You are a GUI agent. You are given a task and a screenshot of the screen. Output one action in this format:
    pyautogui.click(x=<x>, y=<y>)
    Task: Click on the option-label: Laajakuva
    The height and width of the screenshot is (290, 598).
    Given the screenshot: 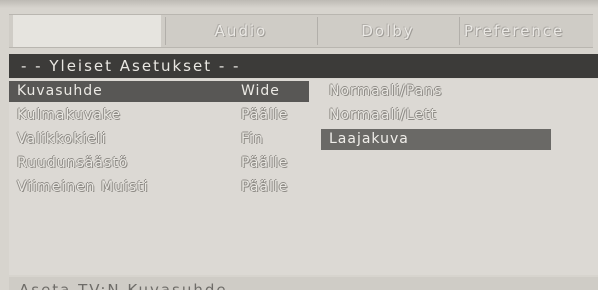 What is the action you would take?
    pyautogui.click(x=369, y=139)
    